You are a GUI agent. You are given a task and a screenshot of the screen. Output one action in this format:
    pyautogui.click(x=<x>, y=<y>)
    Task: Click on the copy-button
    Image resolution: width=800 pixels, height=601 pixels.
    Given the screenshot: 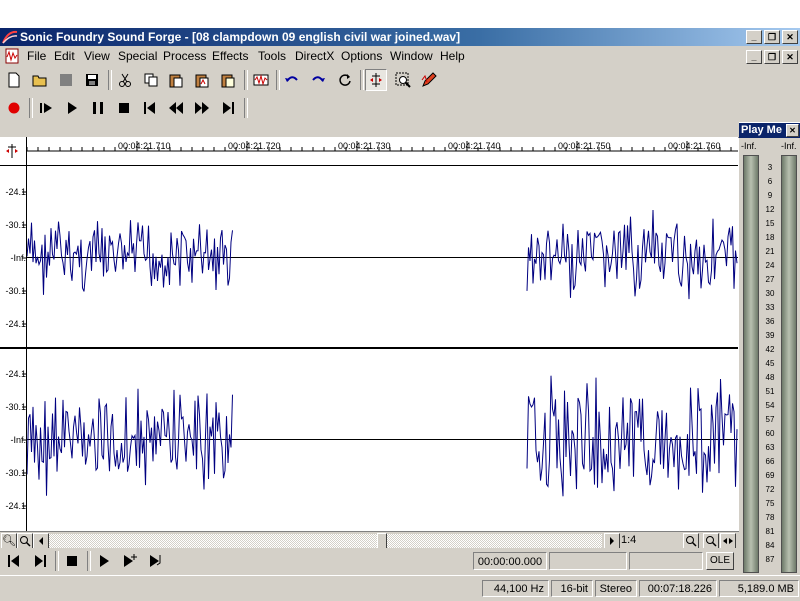 What is the action you would take?
    pyautogui.click(x=151, y=80)
    